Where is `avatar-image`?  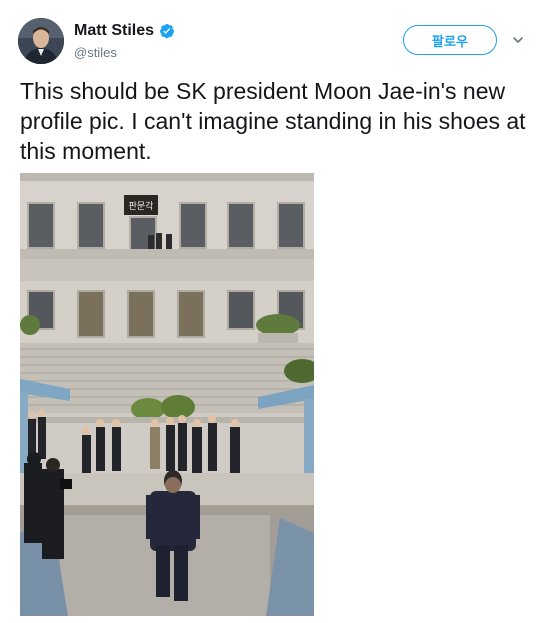 avatar-image is located at coordinates (41, 41).